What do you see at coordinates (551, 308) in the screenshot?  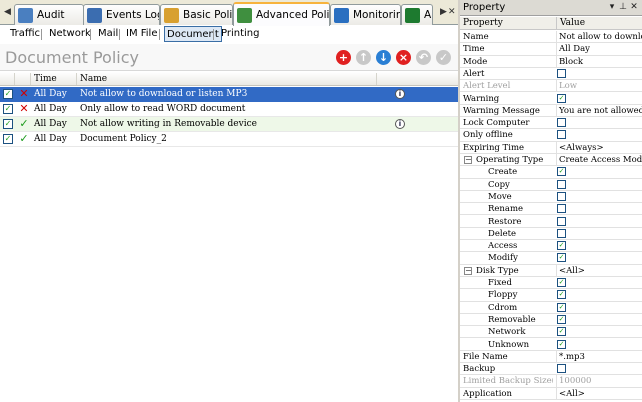 I see `property-row-cdrom: Cdrom ✓` at bounding box center [551, 308].